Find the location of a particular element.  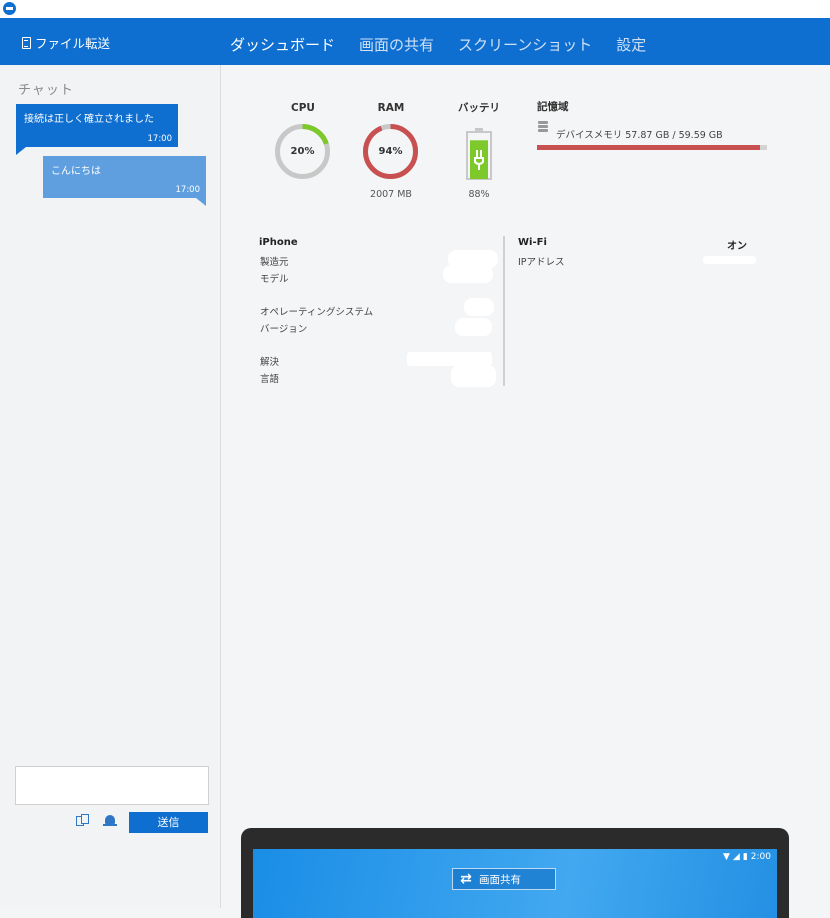

tab-screen-sharing: 画面の共有 is located at coordinates (396, 41).